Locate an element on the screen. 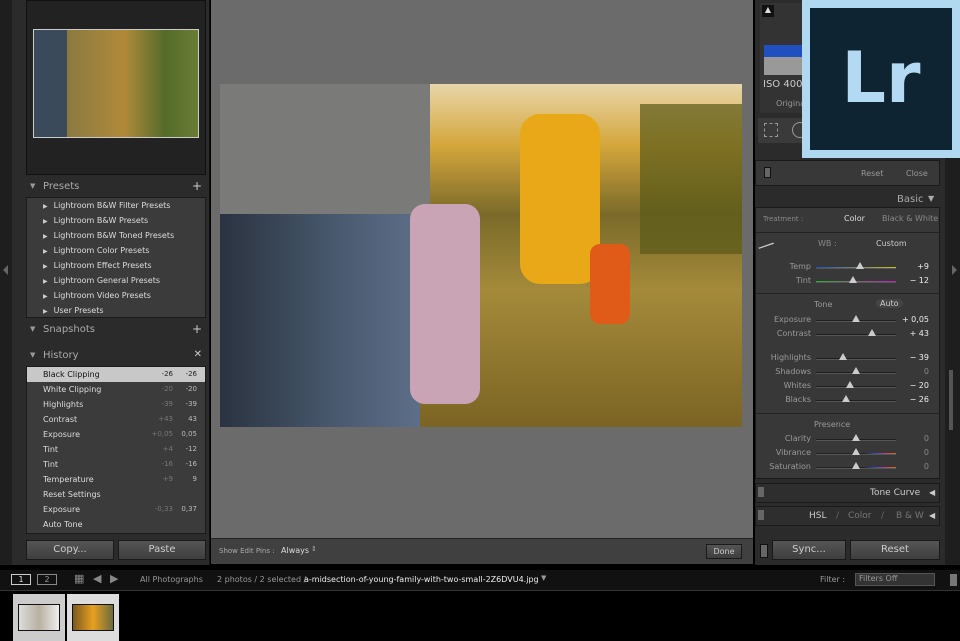  slider-value: +9 is located at coordinates (923, 266).